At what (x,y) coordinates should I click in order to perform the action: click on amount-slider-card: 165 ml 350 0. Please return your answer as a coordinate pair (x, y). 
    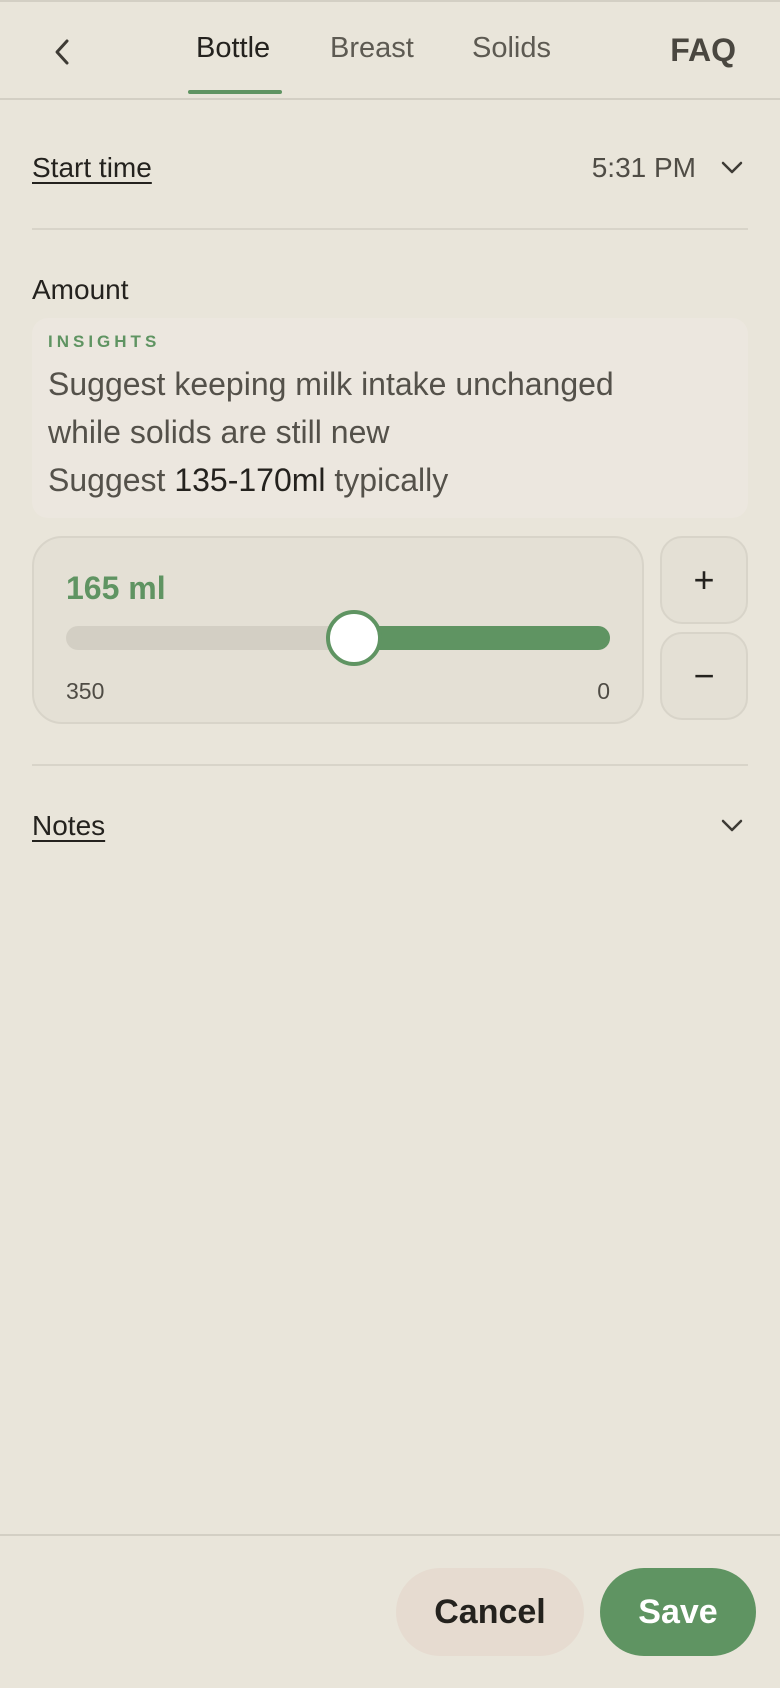
    Looking at the image, I should click on (338, 630).